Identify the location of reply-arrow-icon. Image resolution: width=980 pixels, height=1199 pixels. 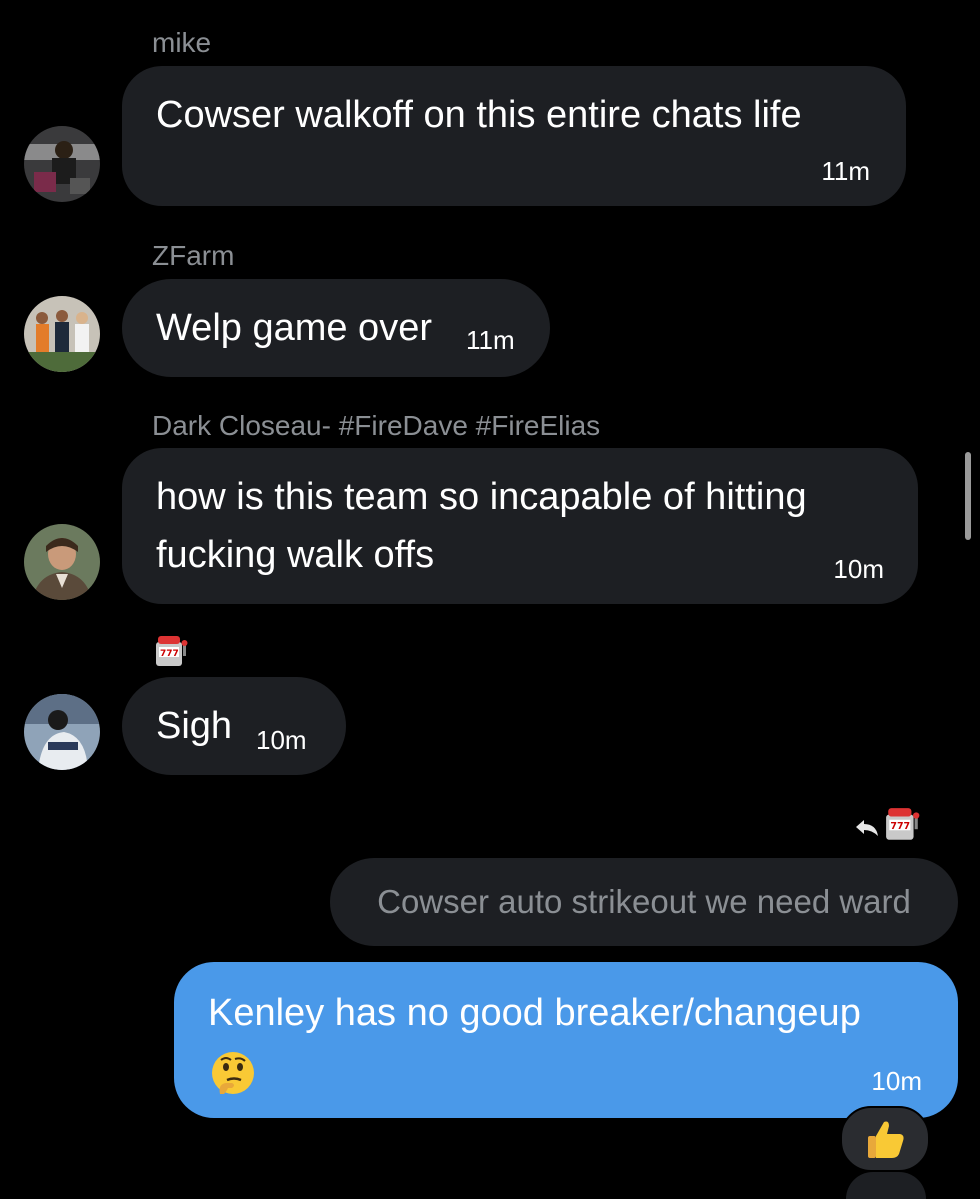
(867, 827).